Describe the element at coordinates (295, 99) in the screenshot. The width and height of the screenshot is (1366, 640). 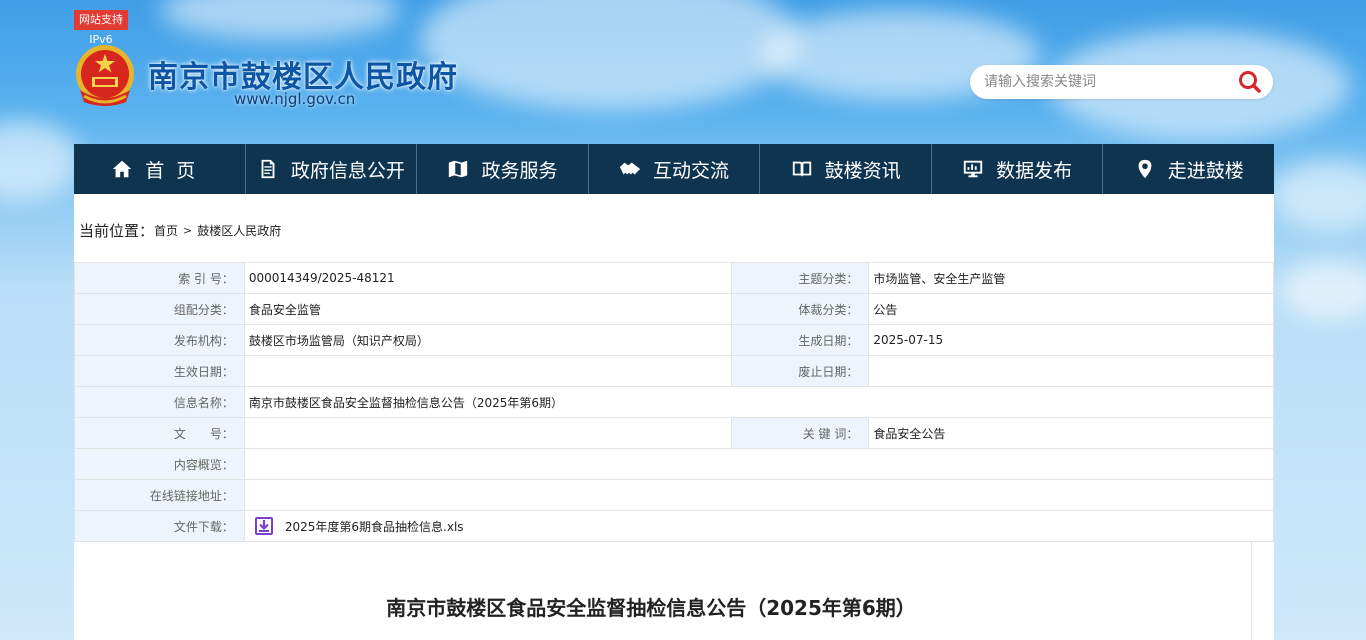
I see `site-url: www.njgl.gov.cn` at that location.